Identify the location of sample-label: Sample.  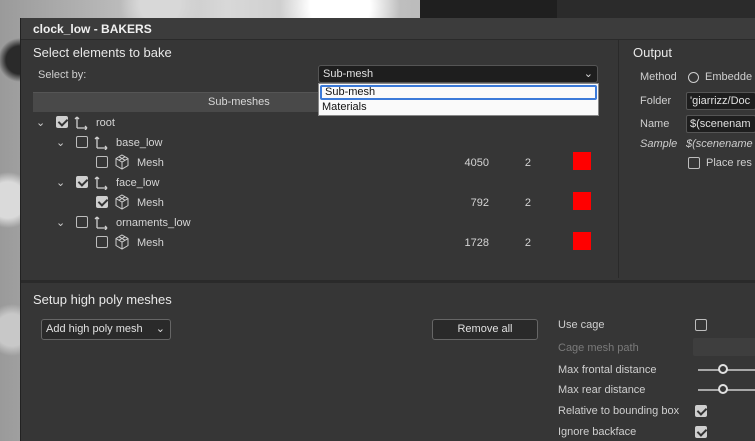
(659, 144).